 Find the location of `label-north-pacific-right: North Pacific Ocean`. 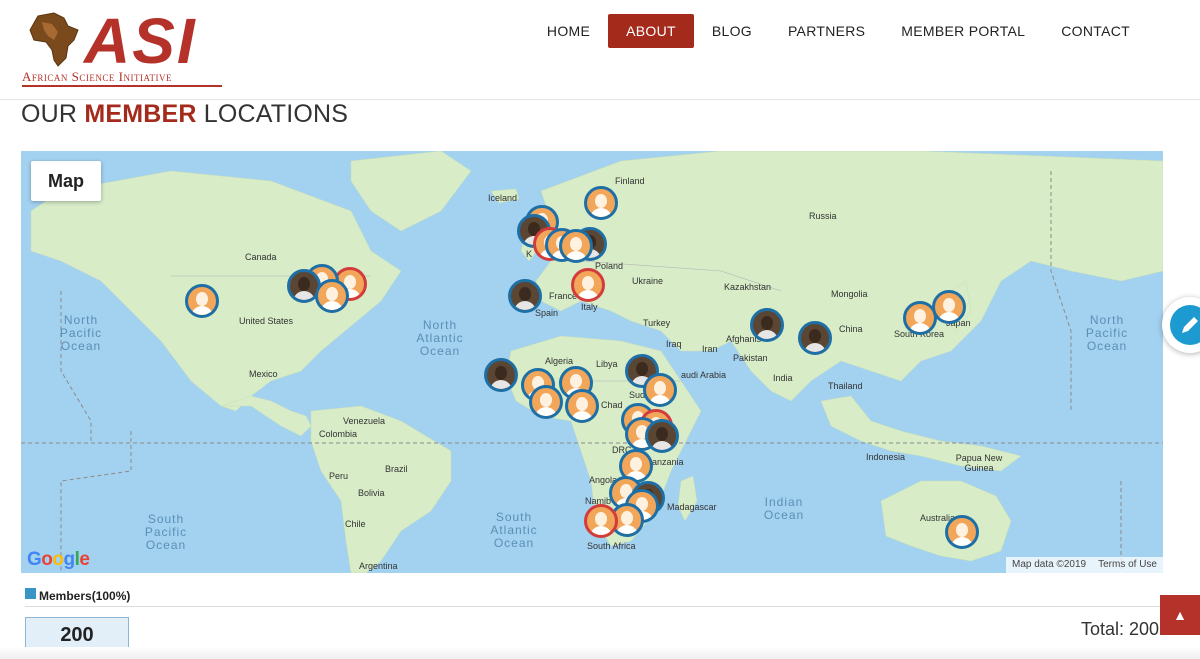

label-north-pacific-right: North Pacific Ocean is located at coordinates (1107, 333).